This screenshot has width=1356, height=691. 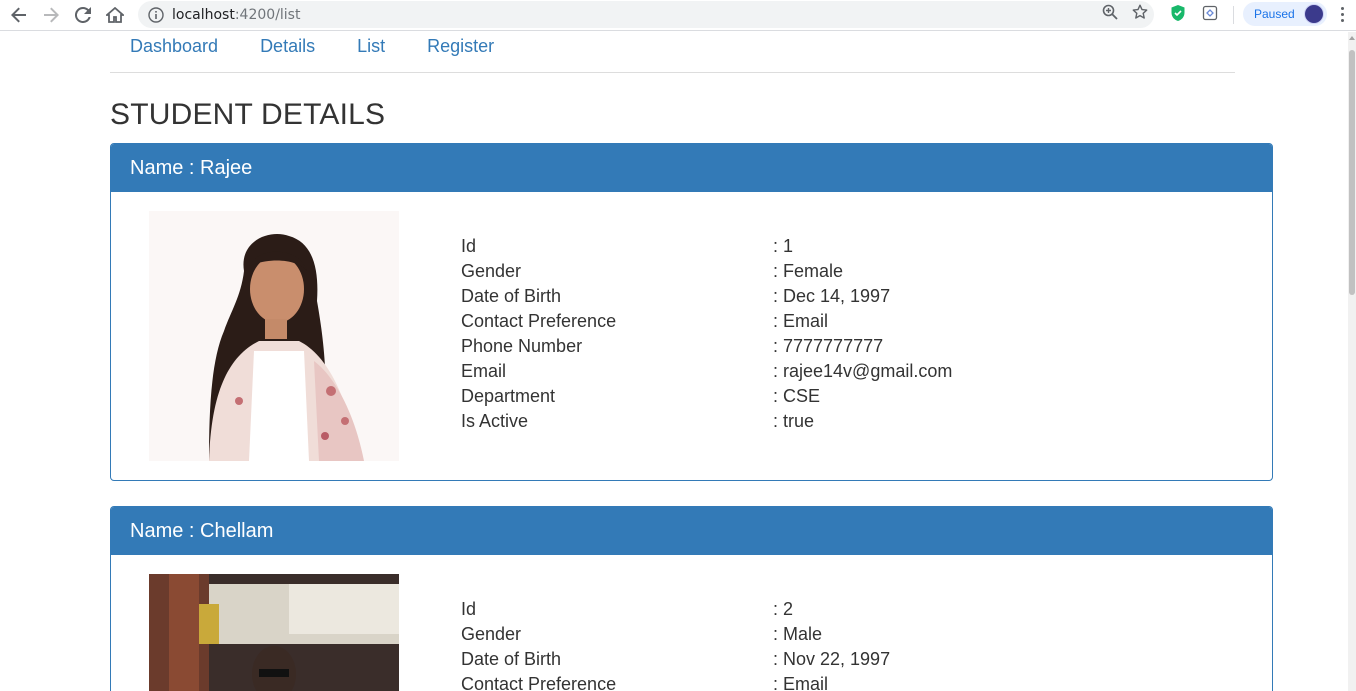 What do you see at coordinates (675, 661) in the screenshot?
I see `field-row: Date of Birth : Nov 22, 1997` at bounding box center [675, 661].